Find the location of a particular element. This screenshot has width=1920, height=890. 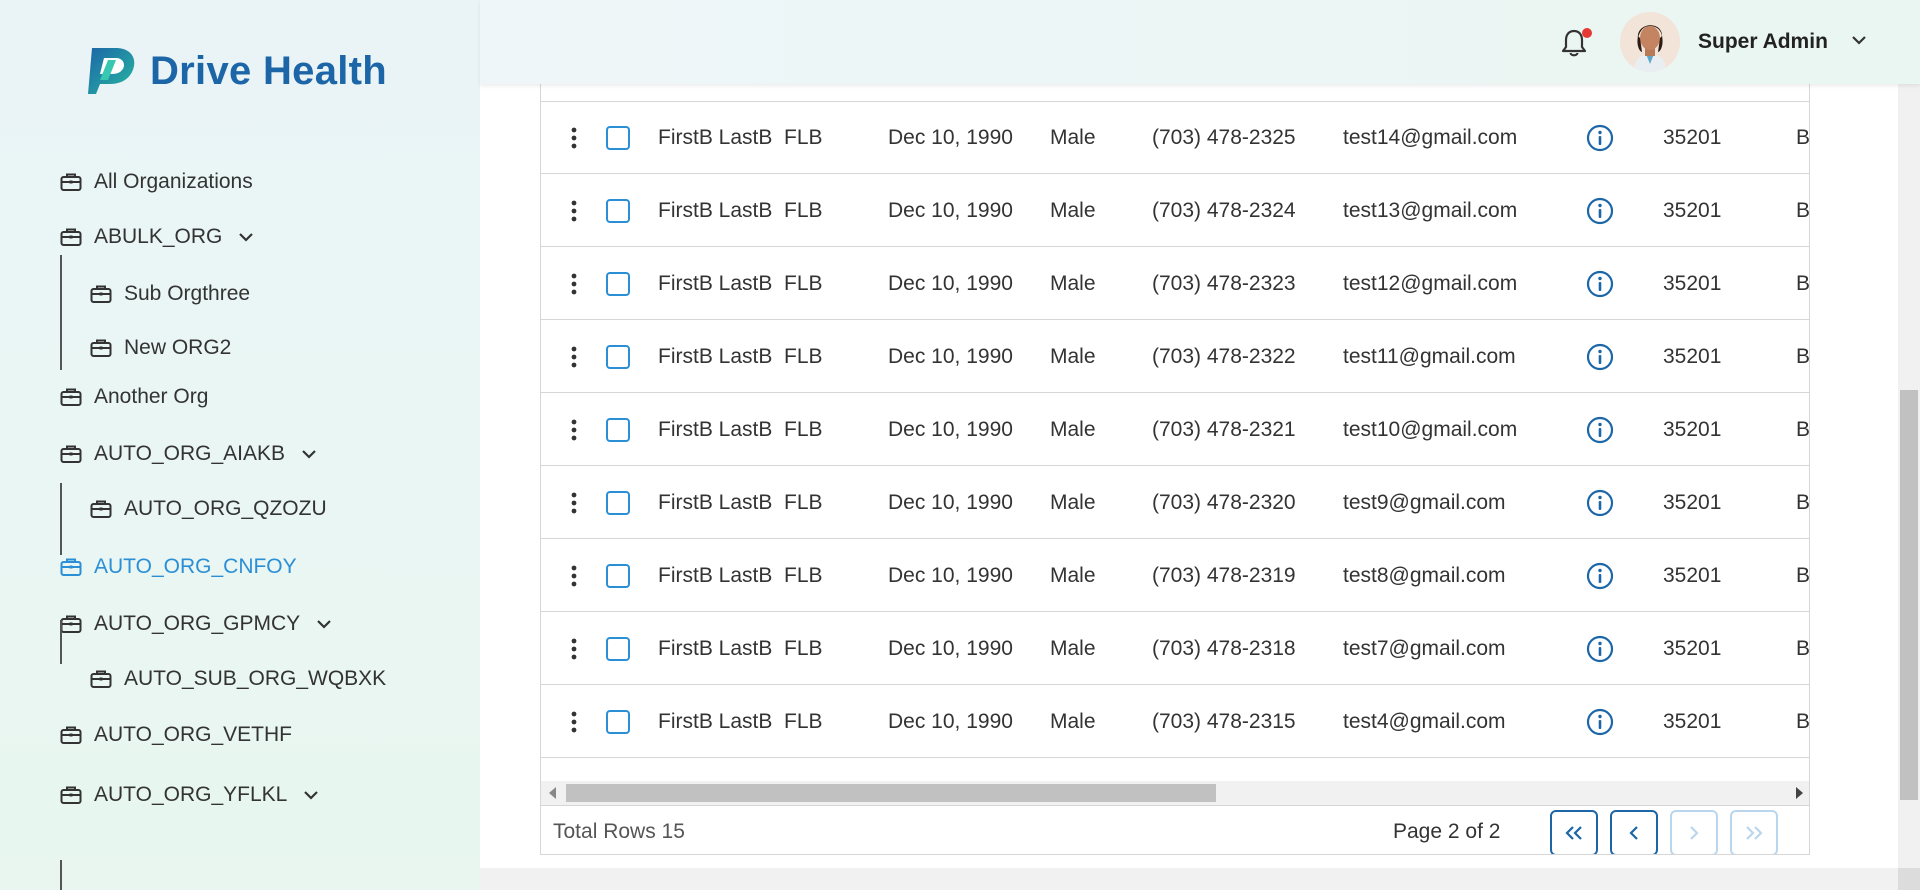

brand-logo: Drive Health is located at coordinates (236, 71).